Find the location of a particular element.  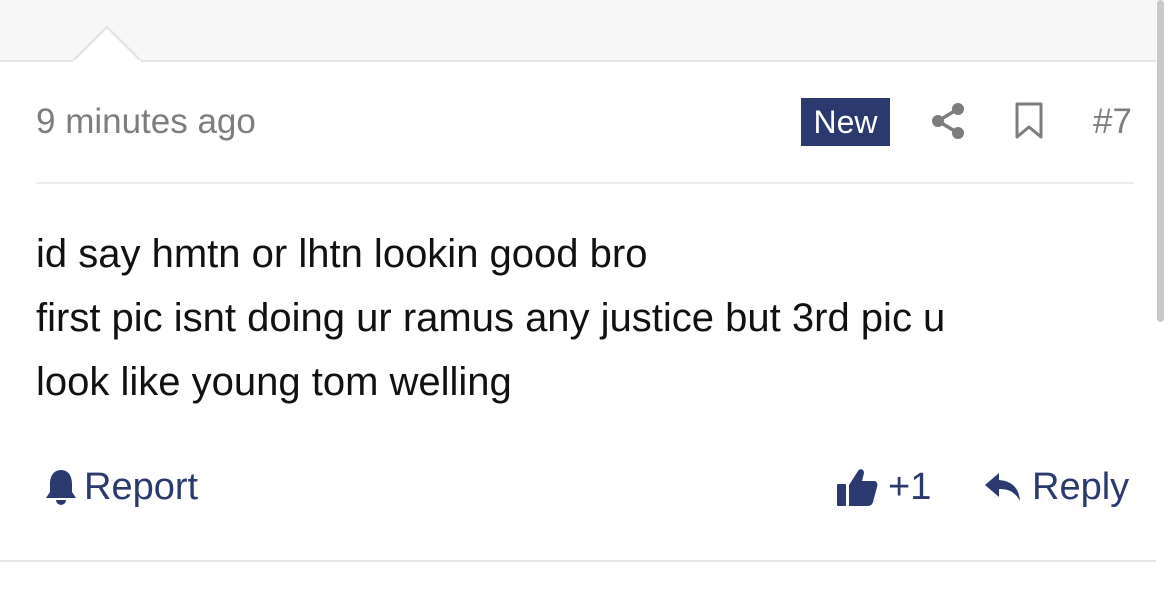

reply-arrow-icon is located at coordinates (1002, 487).